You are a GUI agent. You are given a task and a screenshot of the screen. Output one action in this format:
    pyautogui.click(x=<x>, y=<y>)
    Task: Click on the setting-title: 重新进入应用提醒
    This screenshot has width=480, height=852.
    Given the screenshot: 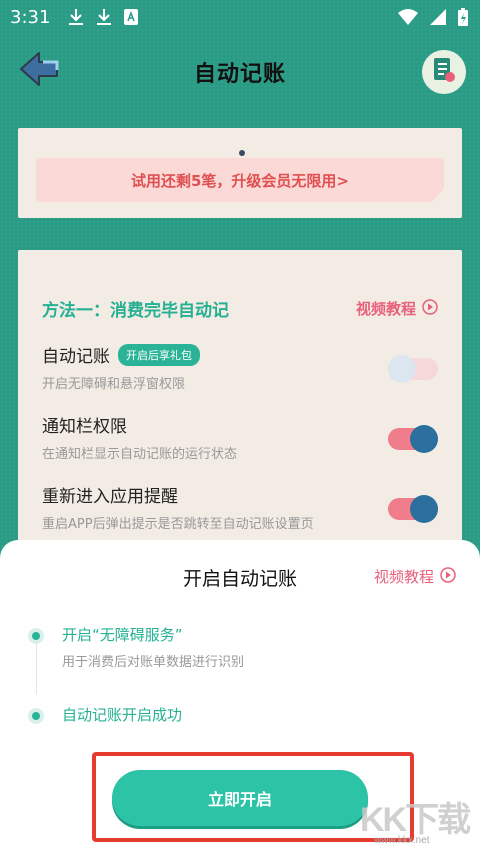 What is the action you would take?
    pyautogui.click(x=110, y=497)
    